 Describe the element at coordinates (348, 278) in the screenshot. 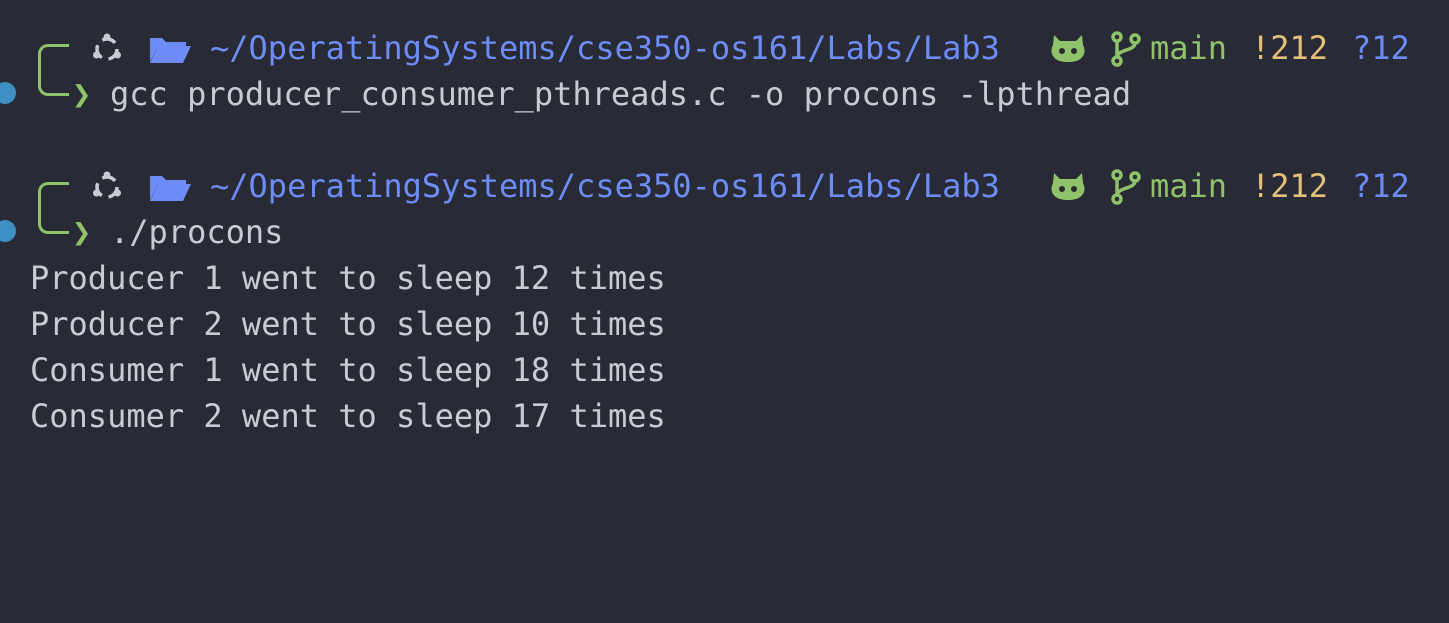

I see `output-line: Producer 1 went to sleep 12 times` at that location.